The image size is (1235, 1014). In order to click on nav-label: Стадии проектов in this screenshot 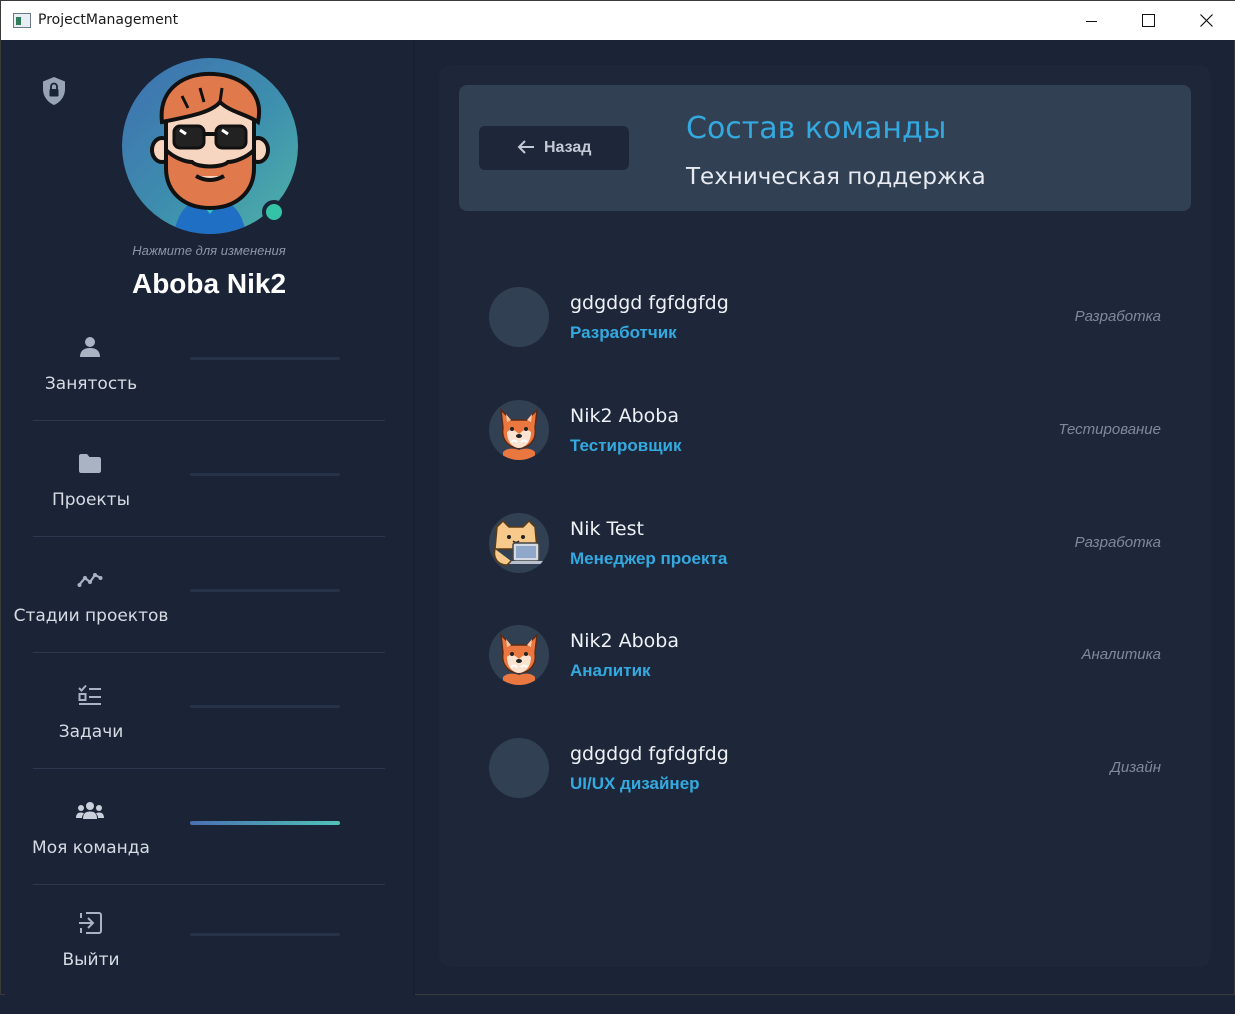, I will do `click(91, 616)`.